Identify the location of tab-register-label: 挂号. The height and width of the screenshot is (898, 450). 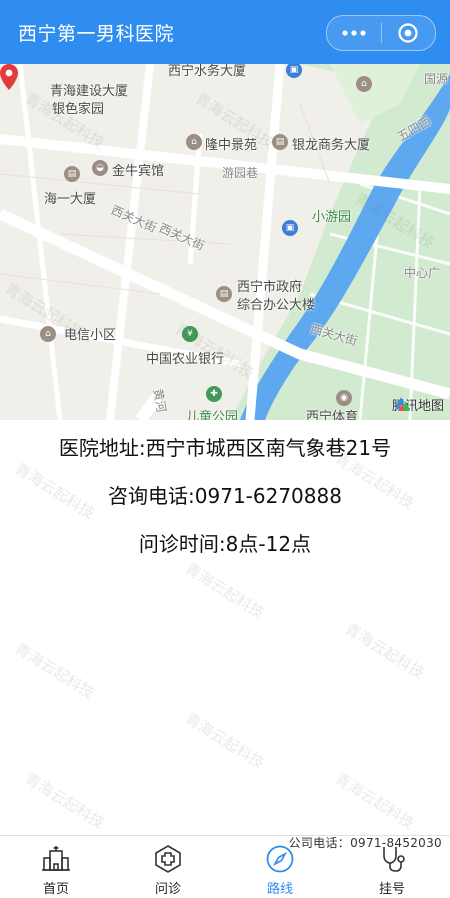
(391, 889).